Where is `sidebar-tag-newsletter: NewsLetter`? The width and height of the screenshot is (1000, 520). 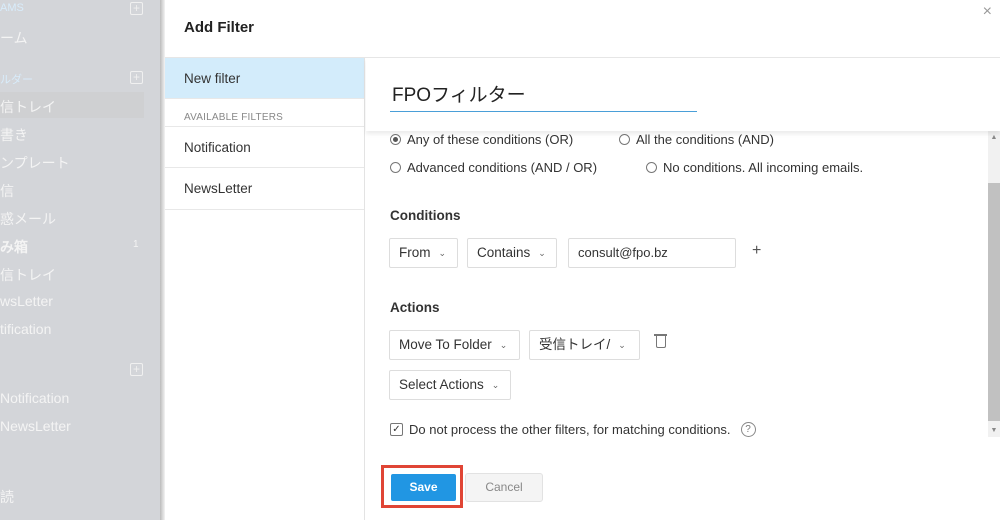
sidebar-tag-newsletter: NewsLetter is located at coordinates (35, 426).